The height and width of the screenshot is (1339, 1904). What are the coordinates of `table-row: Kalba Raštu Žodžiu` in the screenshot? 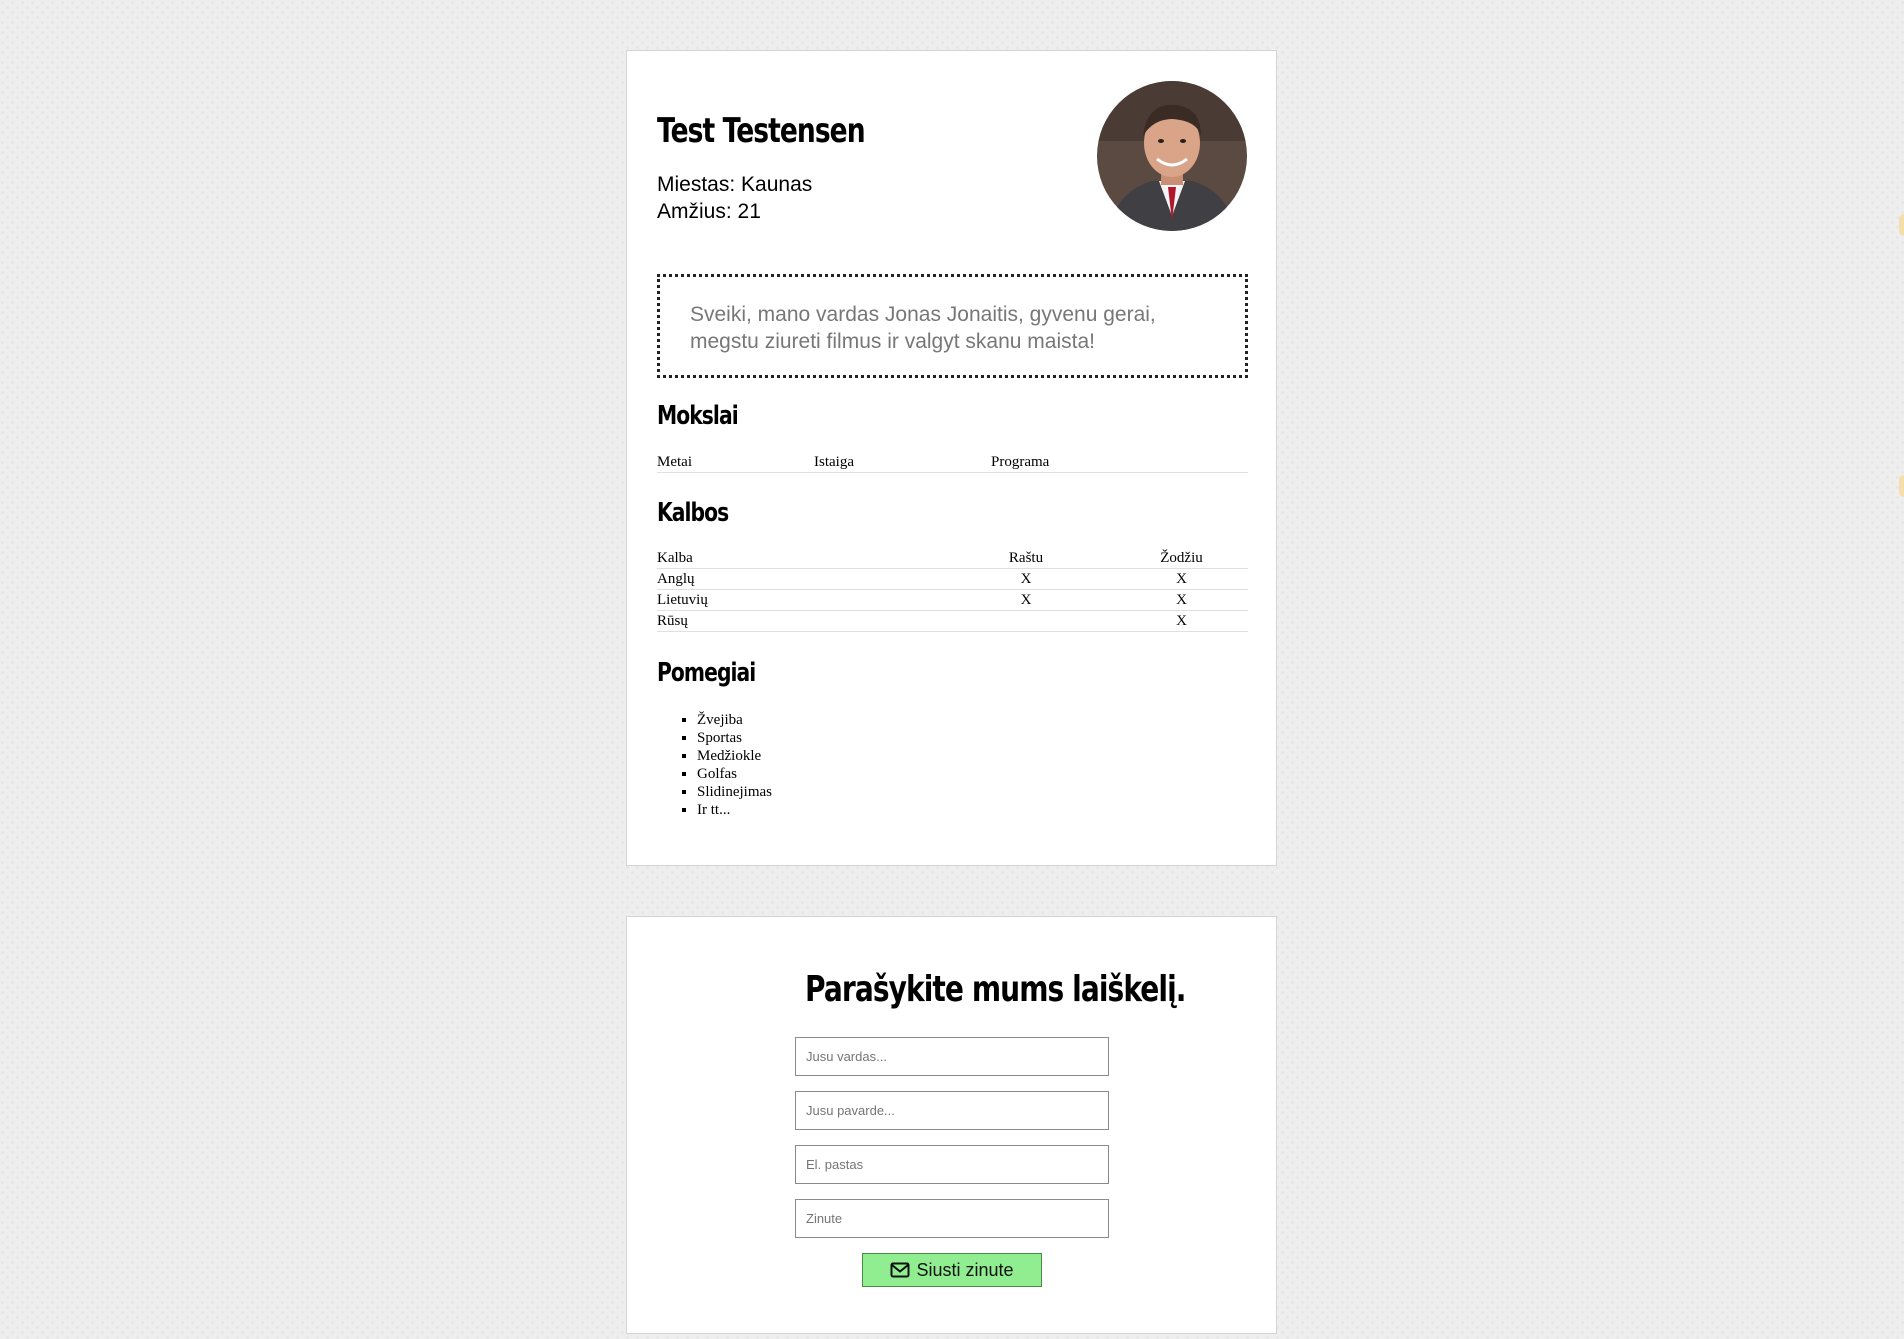 It's located at (952, 558).